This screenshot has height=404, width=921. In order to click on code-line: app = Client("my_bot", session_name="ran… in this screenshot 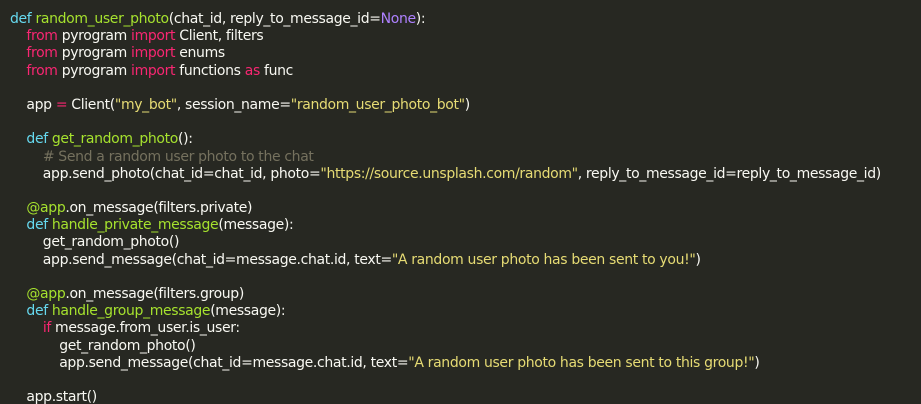, I will do `click(465, 105)`.